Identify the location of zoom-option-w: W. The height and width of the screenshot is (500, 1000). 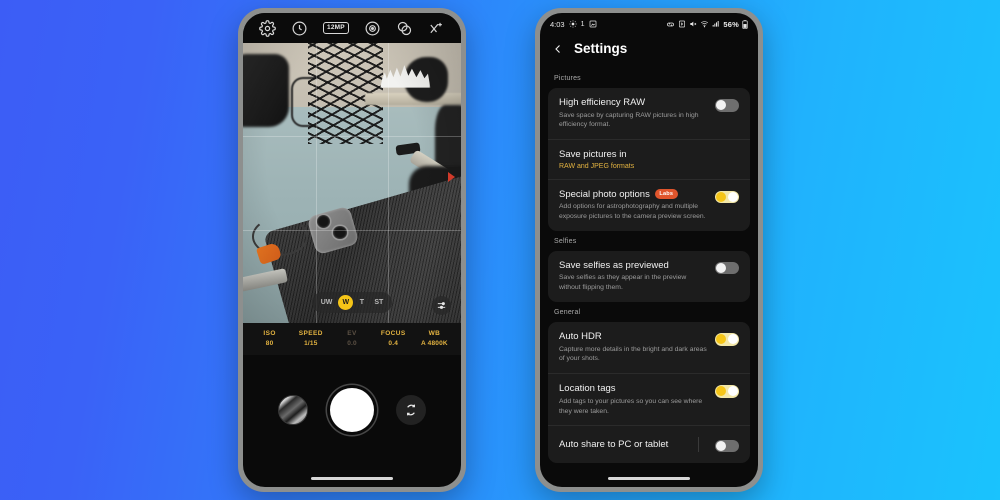
(346, 302).